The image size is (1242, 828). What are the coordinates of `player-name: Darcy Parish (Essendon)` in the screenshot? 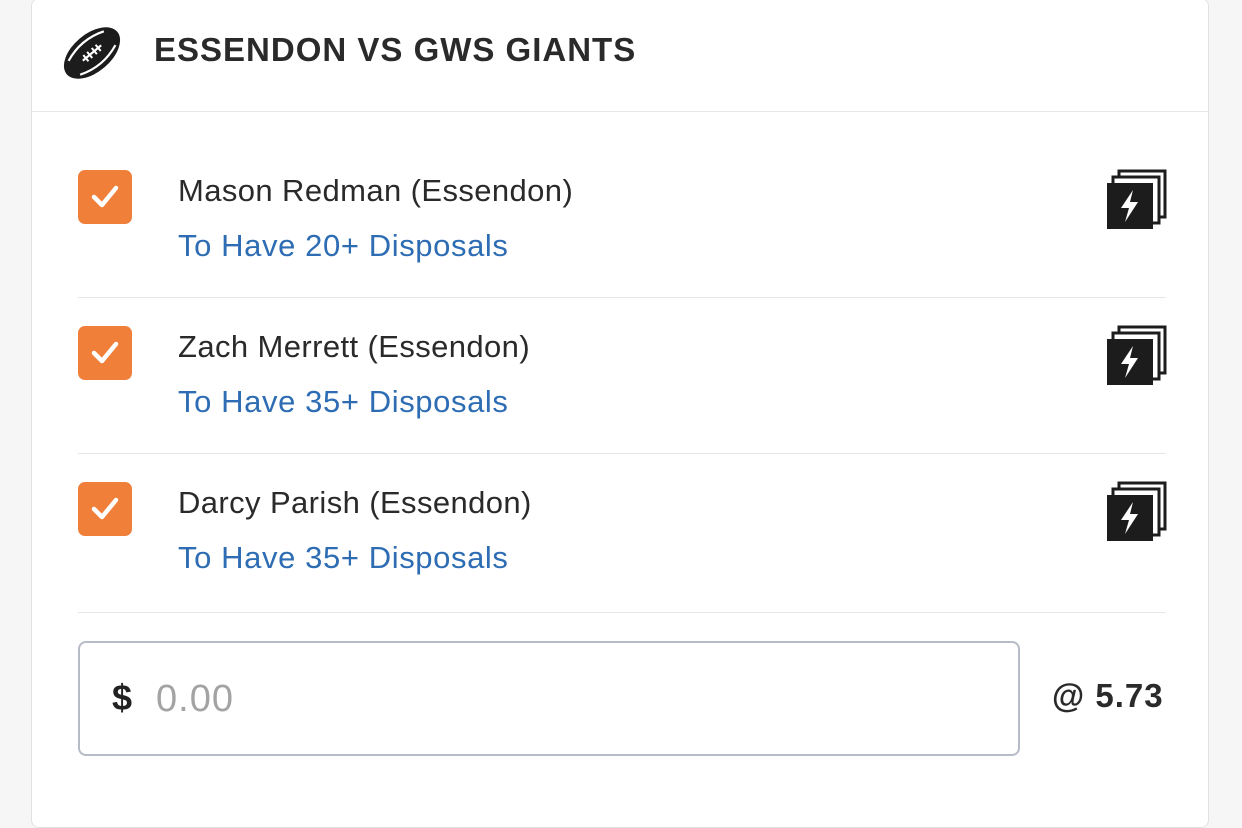 It's located at (355, 502).